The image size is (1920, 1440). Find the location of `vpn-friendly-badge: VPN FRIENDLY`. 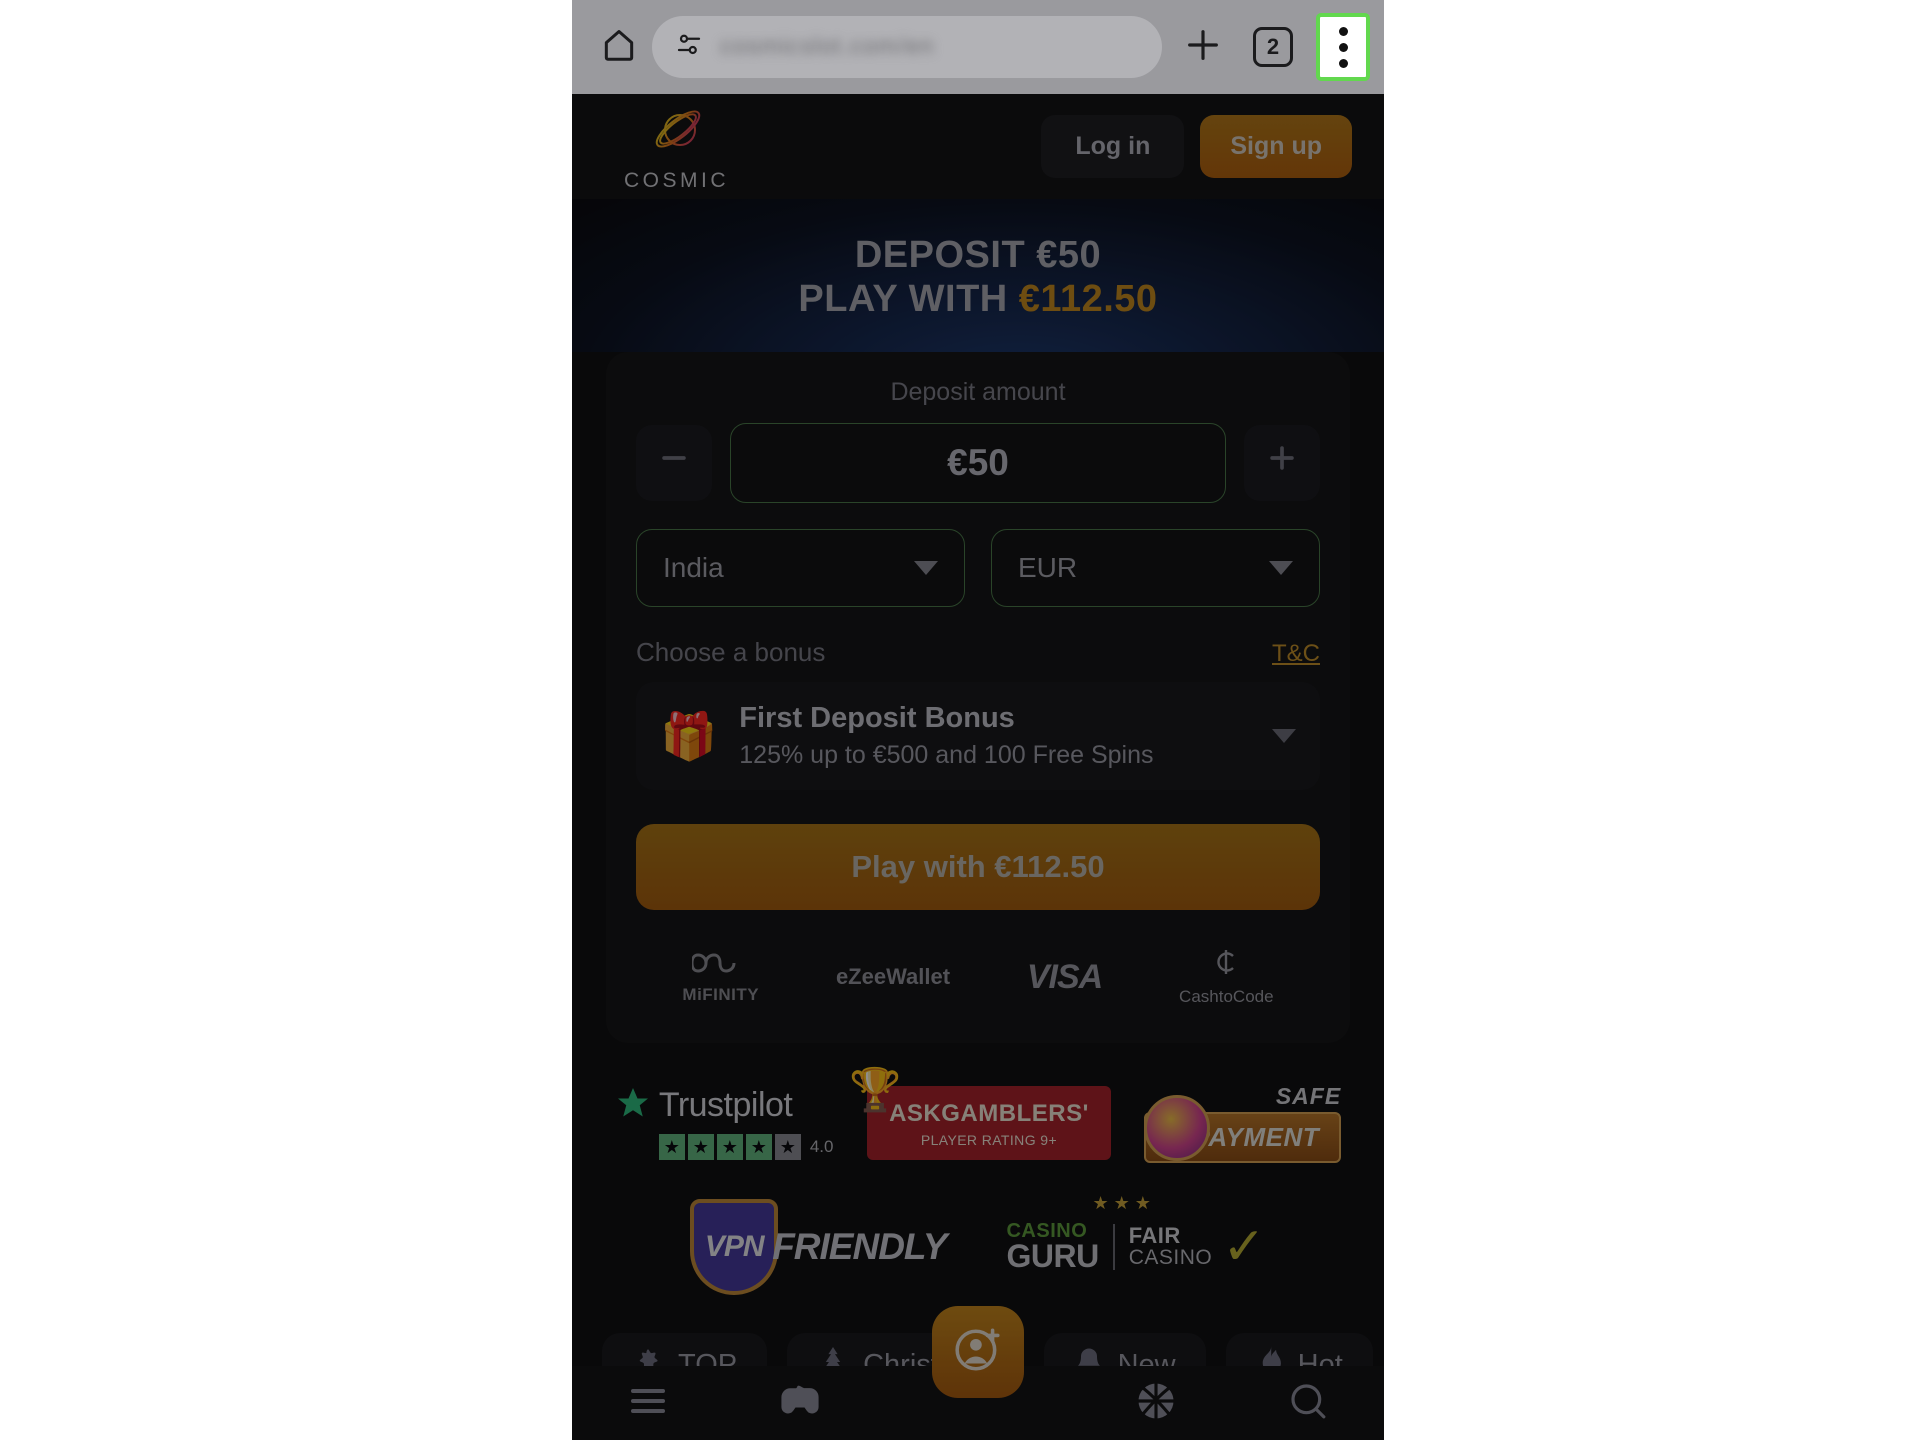

vpn-friendly-badge: VPN FRIENDLY is located at coordinates (818, 1246).